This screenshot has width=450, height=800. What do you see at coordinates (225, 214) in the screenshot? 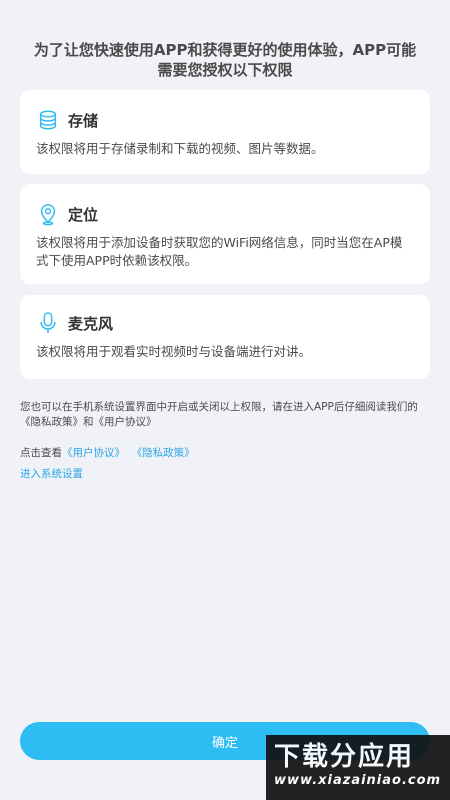
I see `permission-card-header: 定位` at bounding box center [225, 214].